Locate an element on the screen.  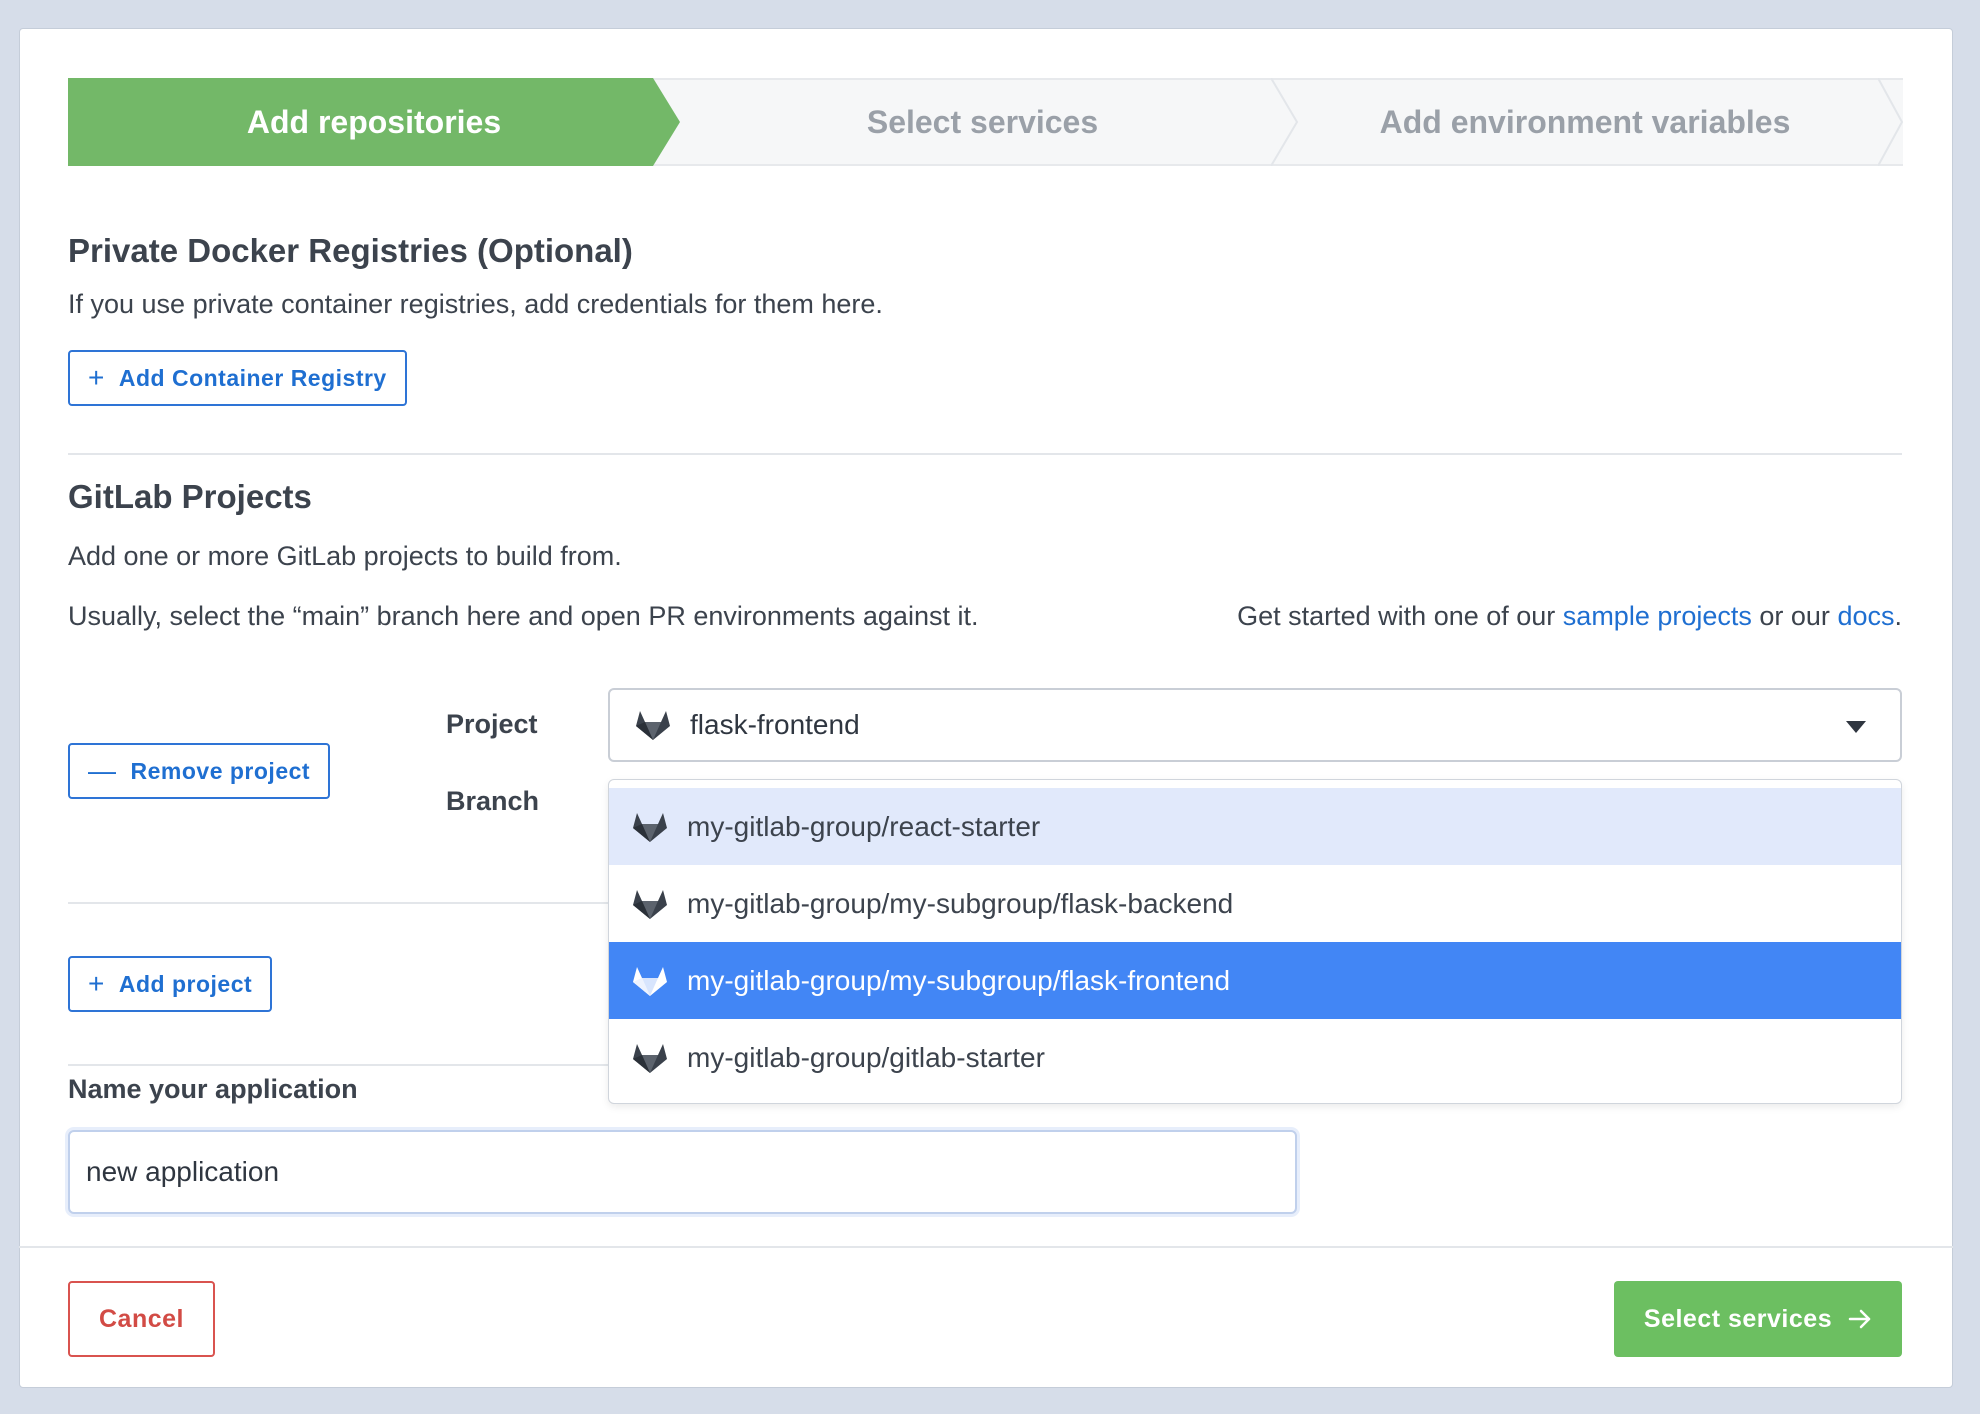
add-project-button: + Add project is located at coordinates (170, 984).